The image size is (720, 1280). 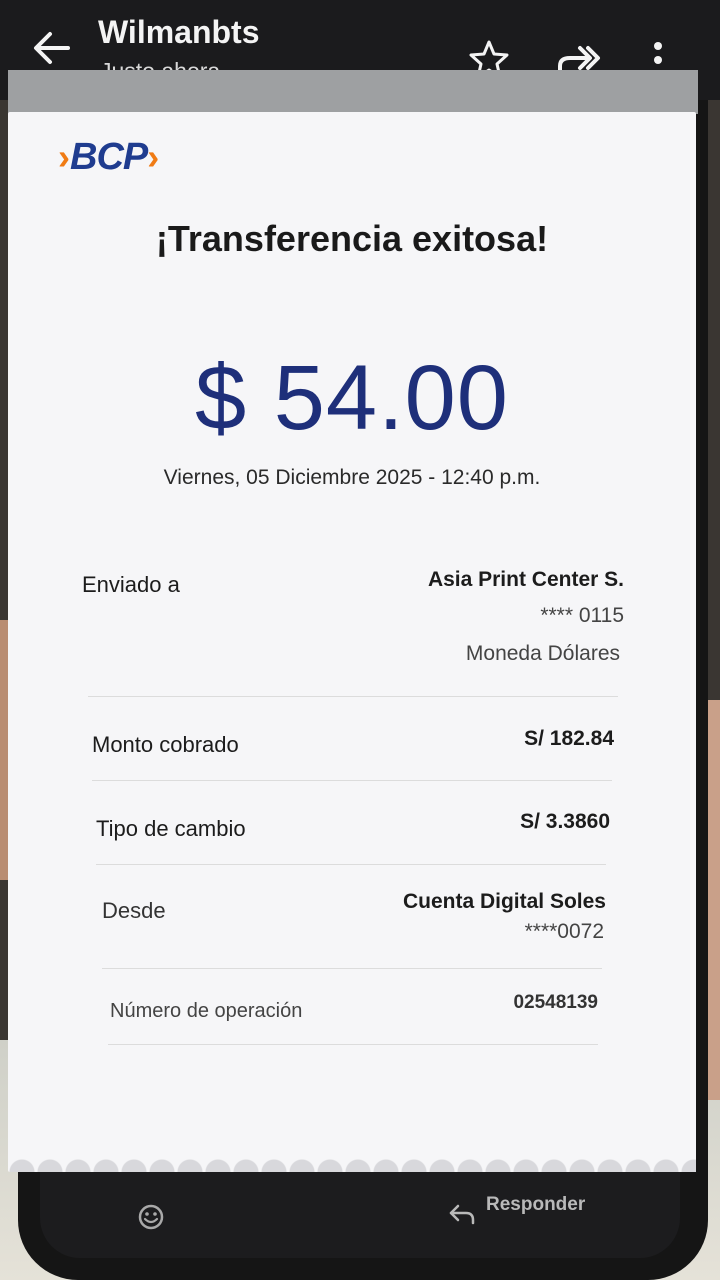 I want to click on operation-number: 02548139, so click(x=555, y=1002).